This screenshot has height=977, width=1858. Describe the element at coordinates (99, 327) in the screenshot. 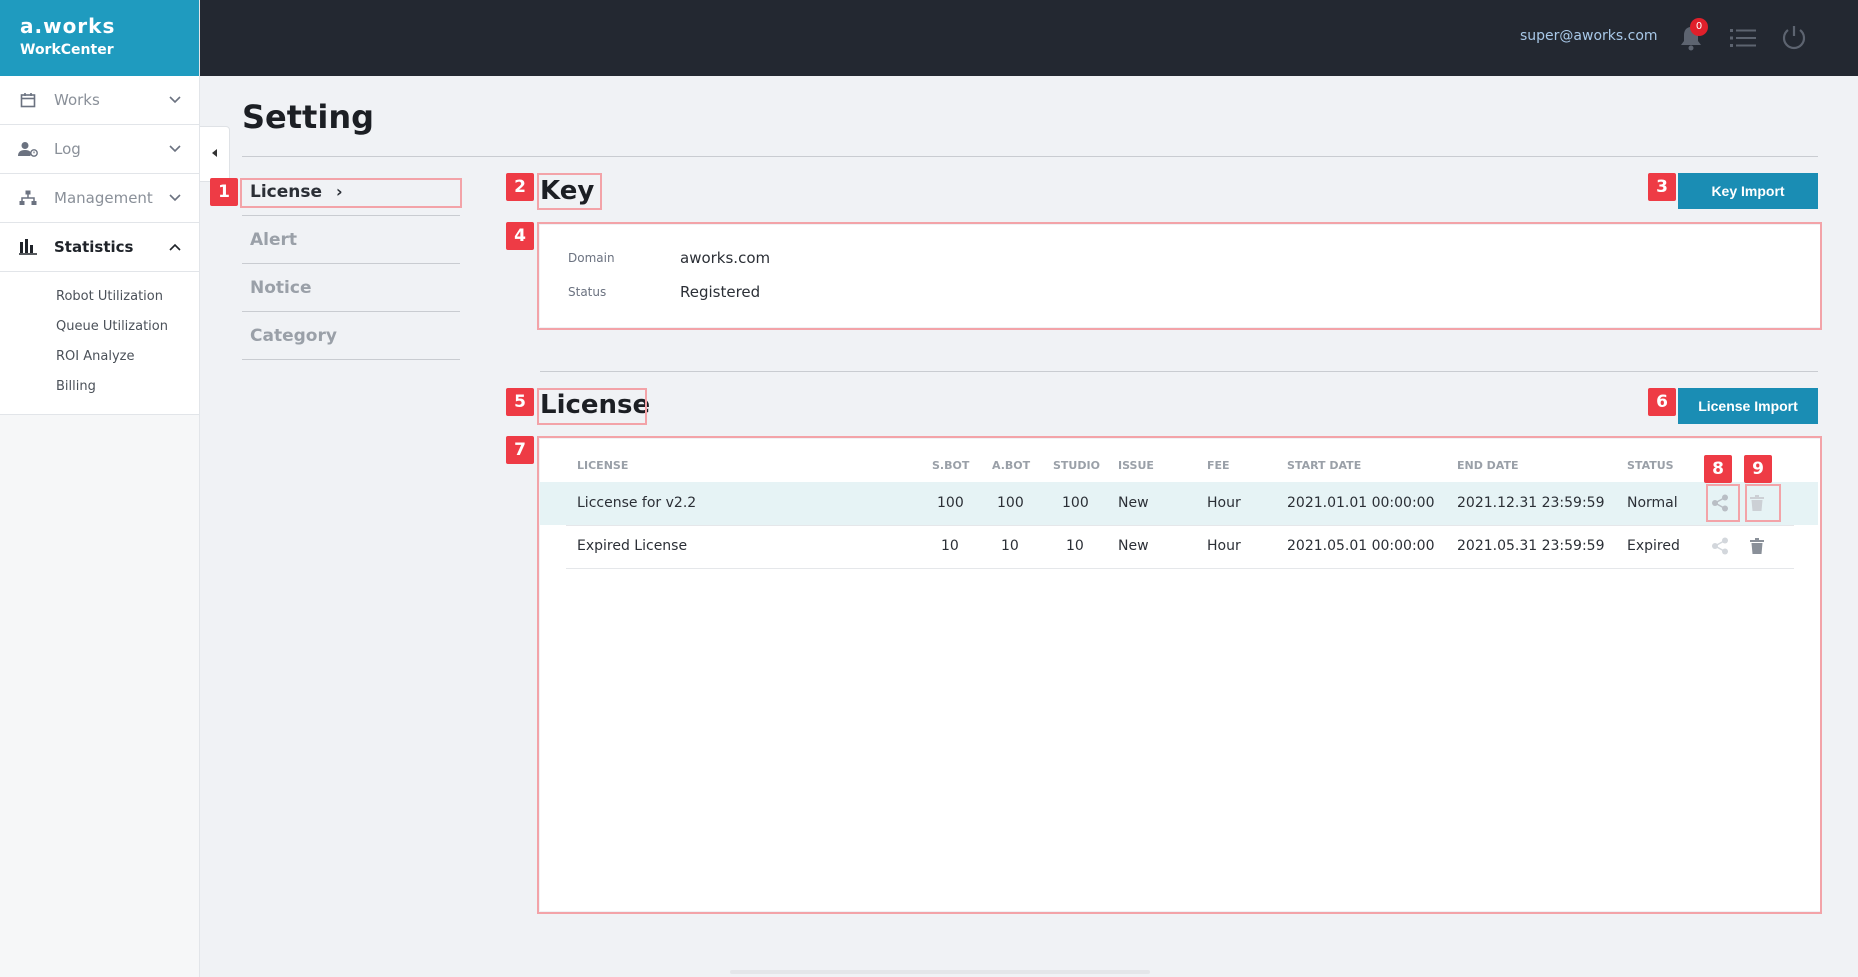

I see `subnav-item-queue-utilization: Queue Utilization` at that location.